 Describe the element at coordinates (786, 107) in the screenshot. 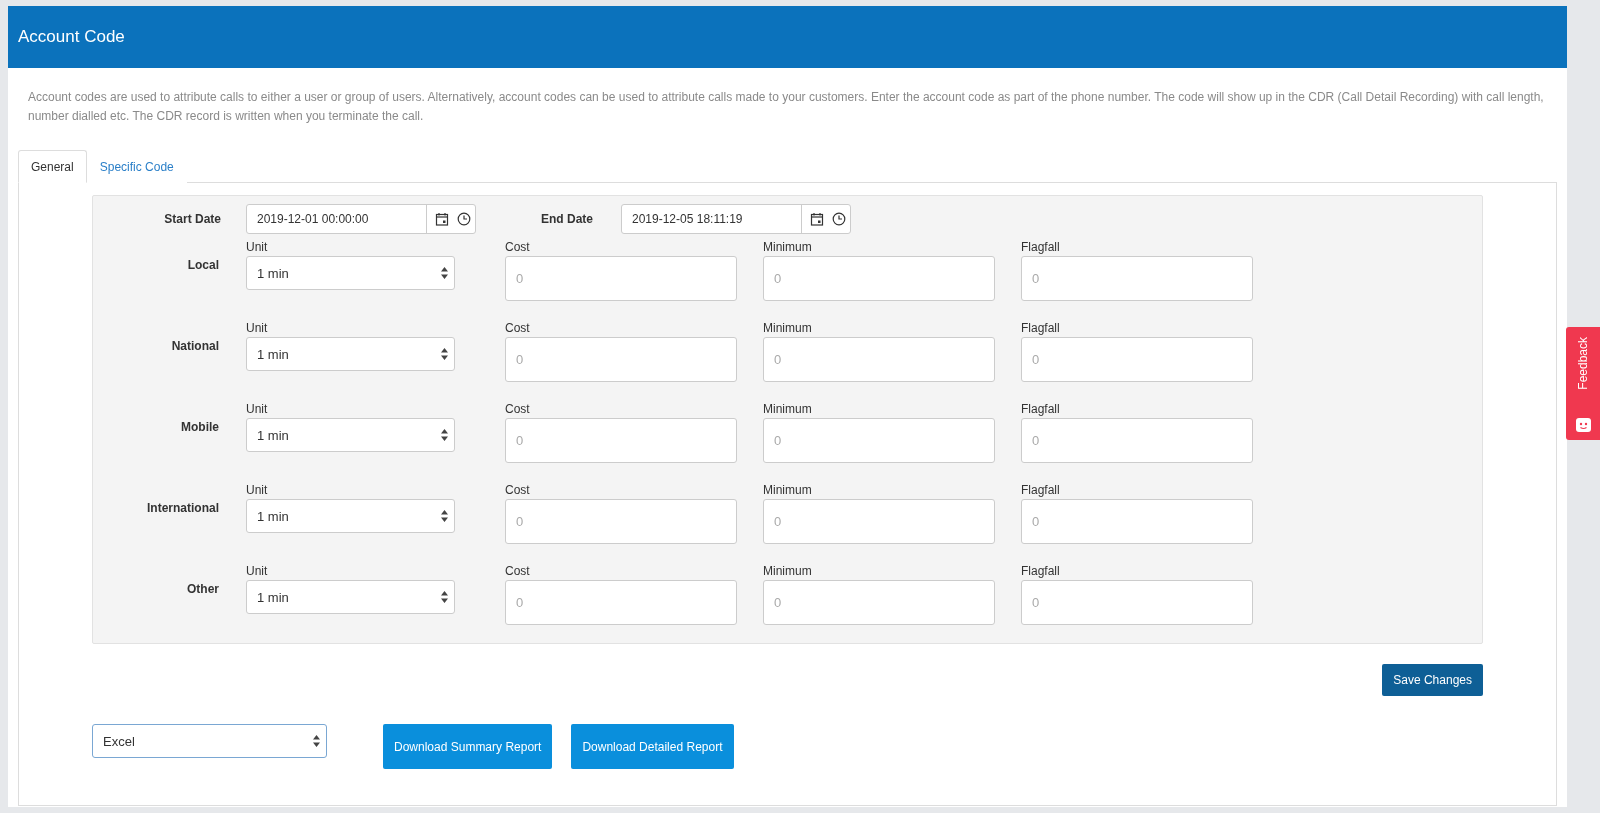

I see `description-text: Account codes are used to attribute calls to either a user or group of users. Alternatively, account codes can be used to attribute calls made to your customers. Enter the account code as part of the phone number. The code will show up in the CDR (Call Detail Recording) with call length, number dialled etc. The CDR record is written when you terminate the call.` at that location.